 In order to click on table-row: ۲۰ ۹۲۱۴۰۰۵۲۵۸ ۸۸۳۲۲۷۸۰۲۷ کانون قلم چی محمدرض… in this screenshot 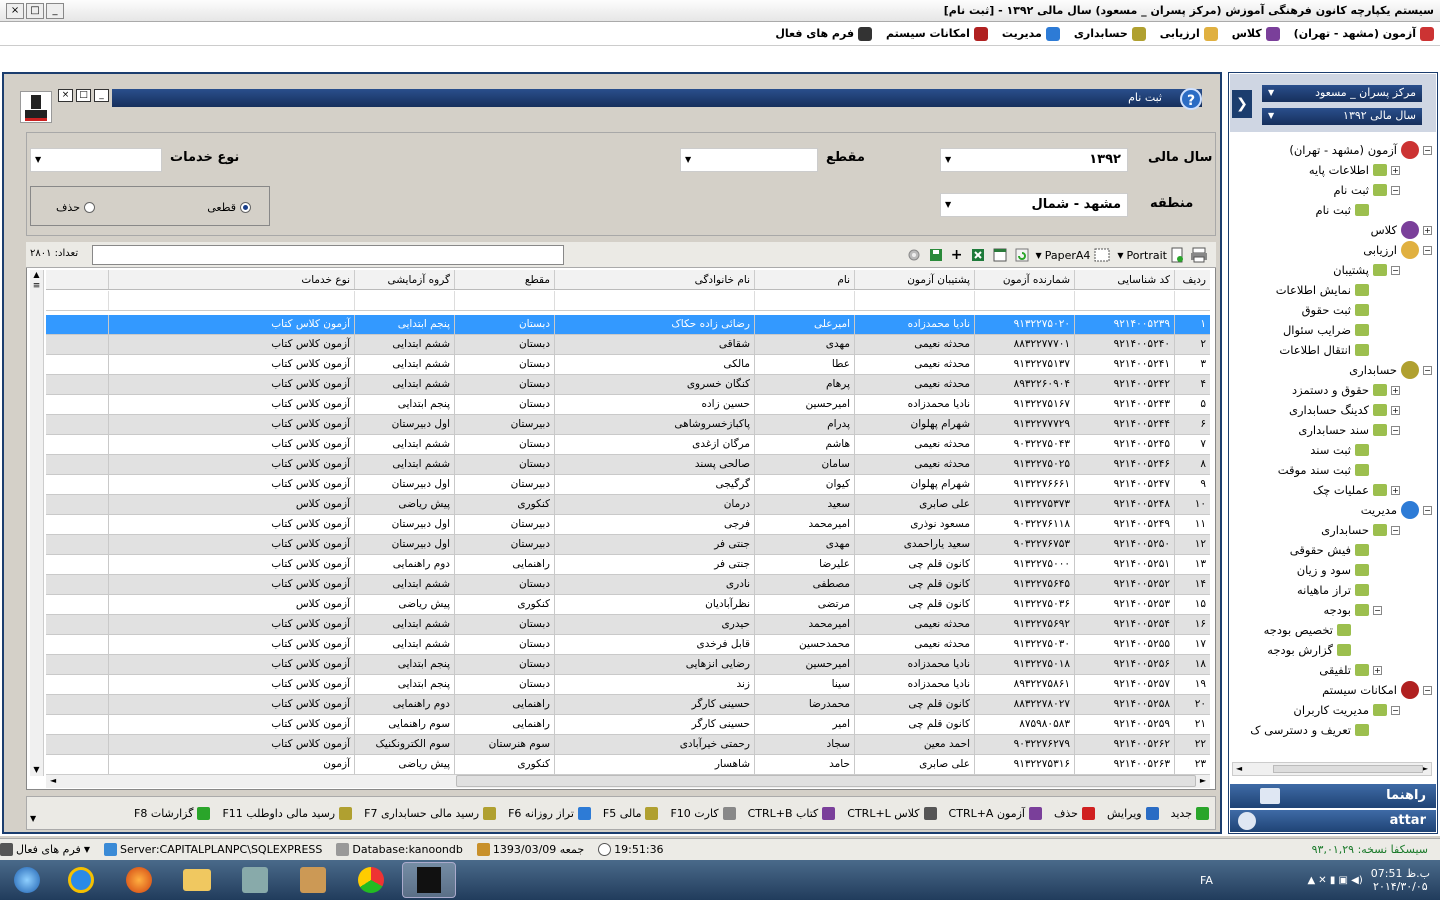, I will do `click(628, 705)`.